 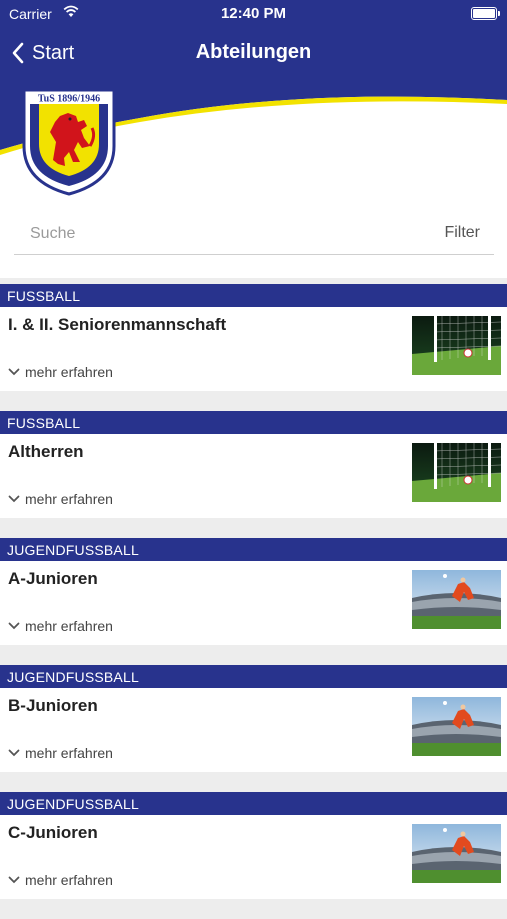 I want to click on department-title: A-Junioren, so click(x=53, y=578).